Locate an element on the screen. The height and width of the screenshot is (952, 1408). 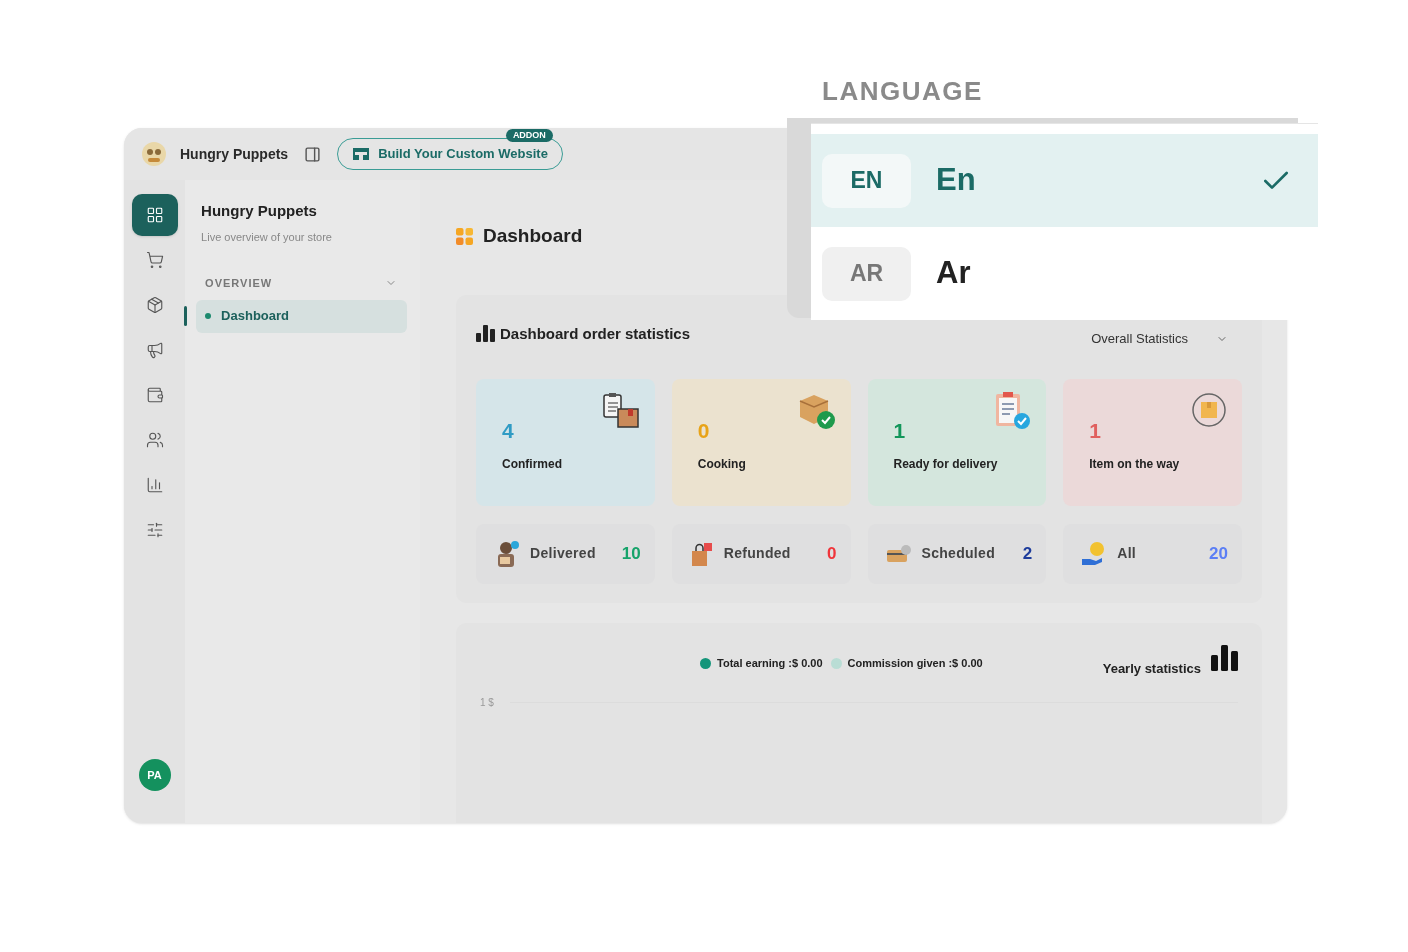
legend-label: Commission given :$ 0.00 is located at coordinates (915, 663).